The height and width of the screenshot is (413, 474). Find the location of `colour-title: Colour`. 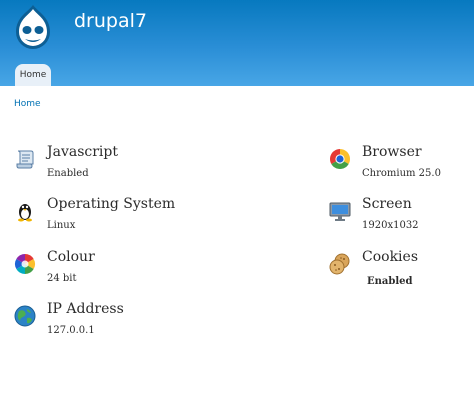

colour-title: Colour is located at coordinates (71, 257).